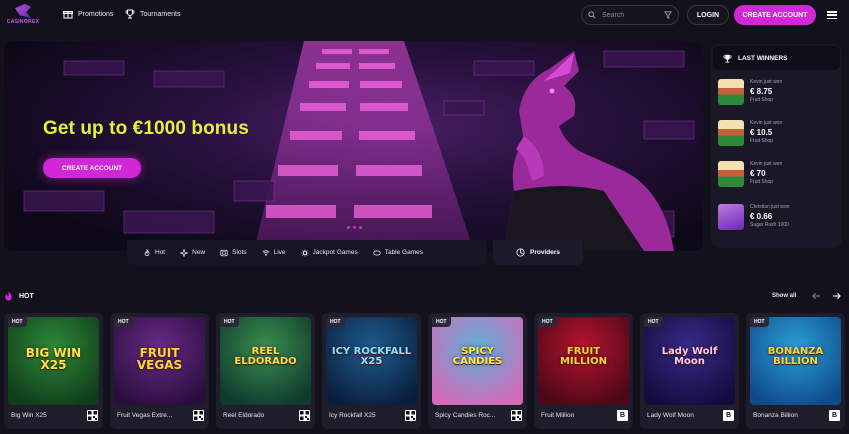 This screenshot has height=434, width=849. Describe the element at coordinates (763, 58) in the screenshot. I see `last-winners-title: LAST WINNERS` at that location.